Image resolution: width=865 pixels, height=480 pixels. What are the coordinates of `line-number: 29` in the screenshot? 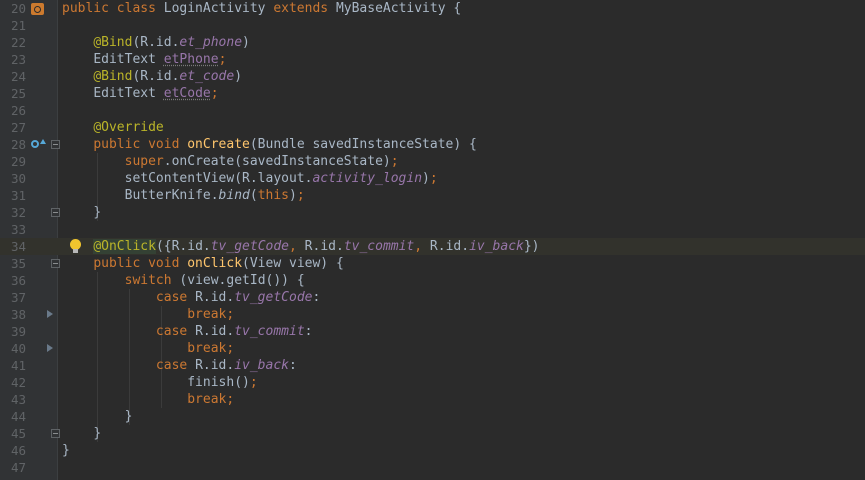 It's located at (18, 161).